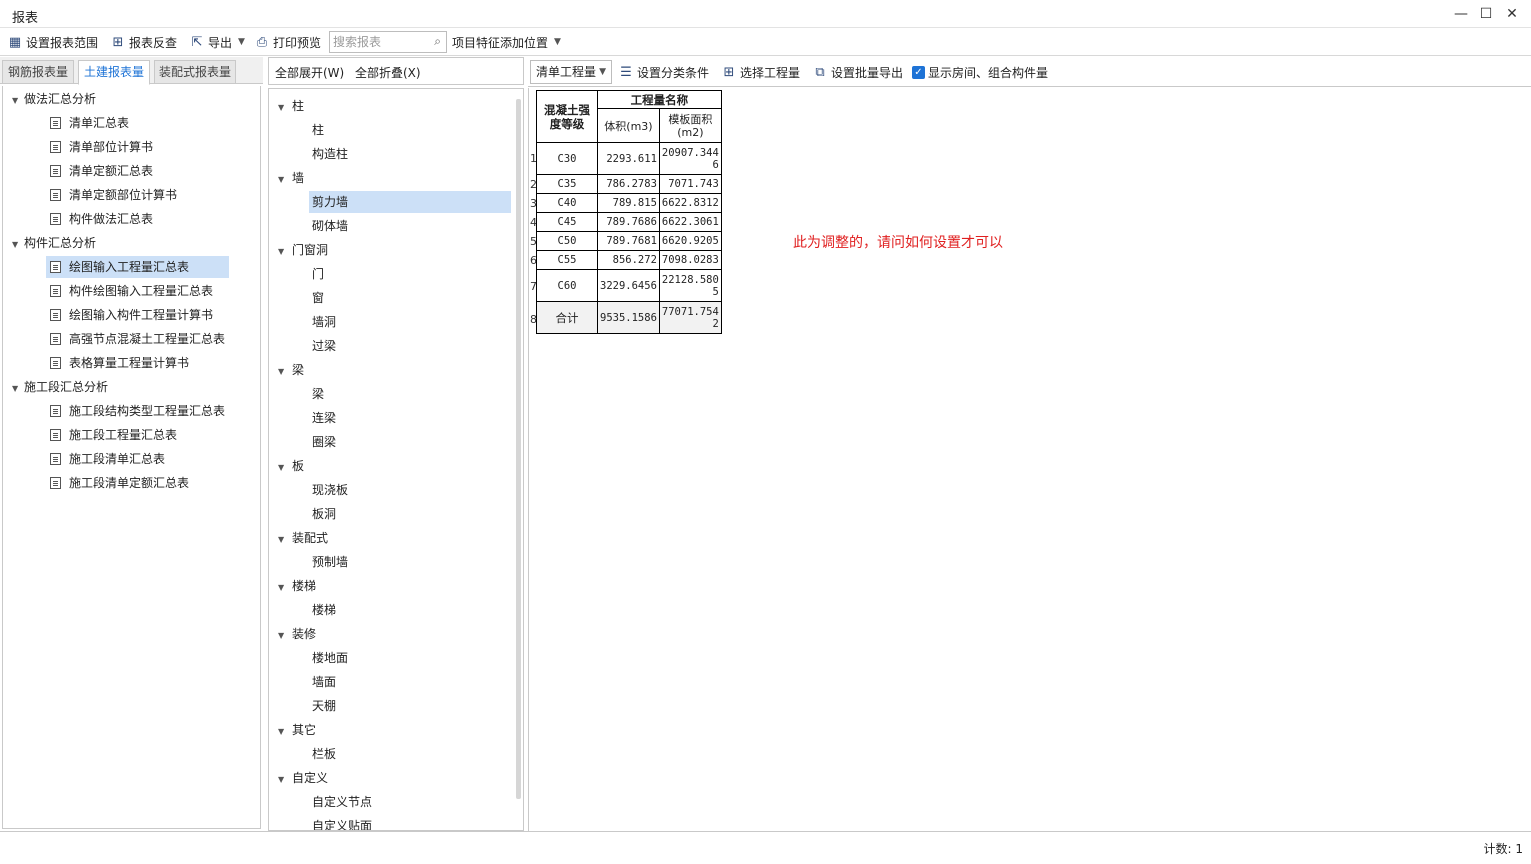  What do you see at coordinates (60, 387) in the screenshot?
I see `tree-group-stage-summary: ▼ 施工段汇总分析` at bounding box center [60, 387].